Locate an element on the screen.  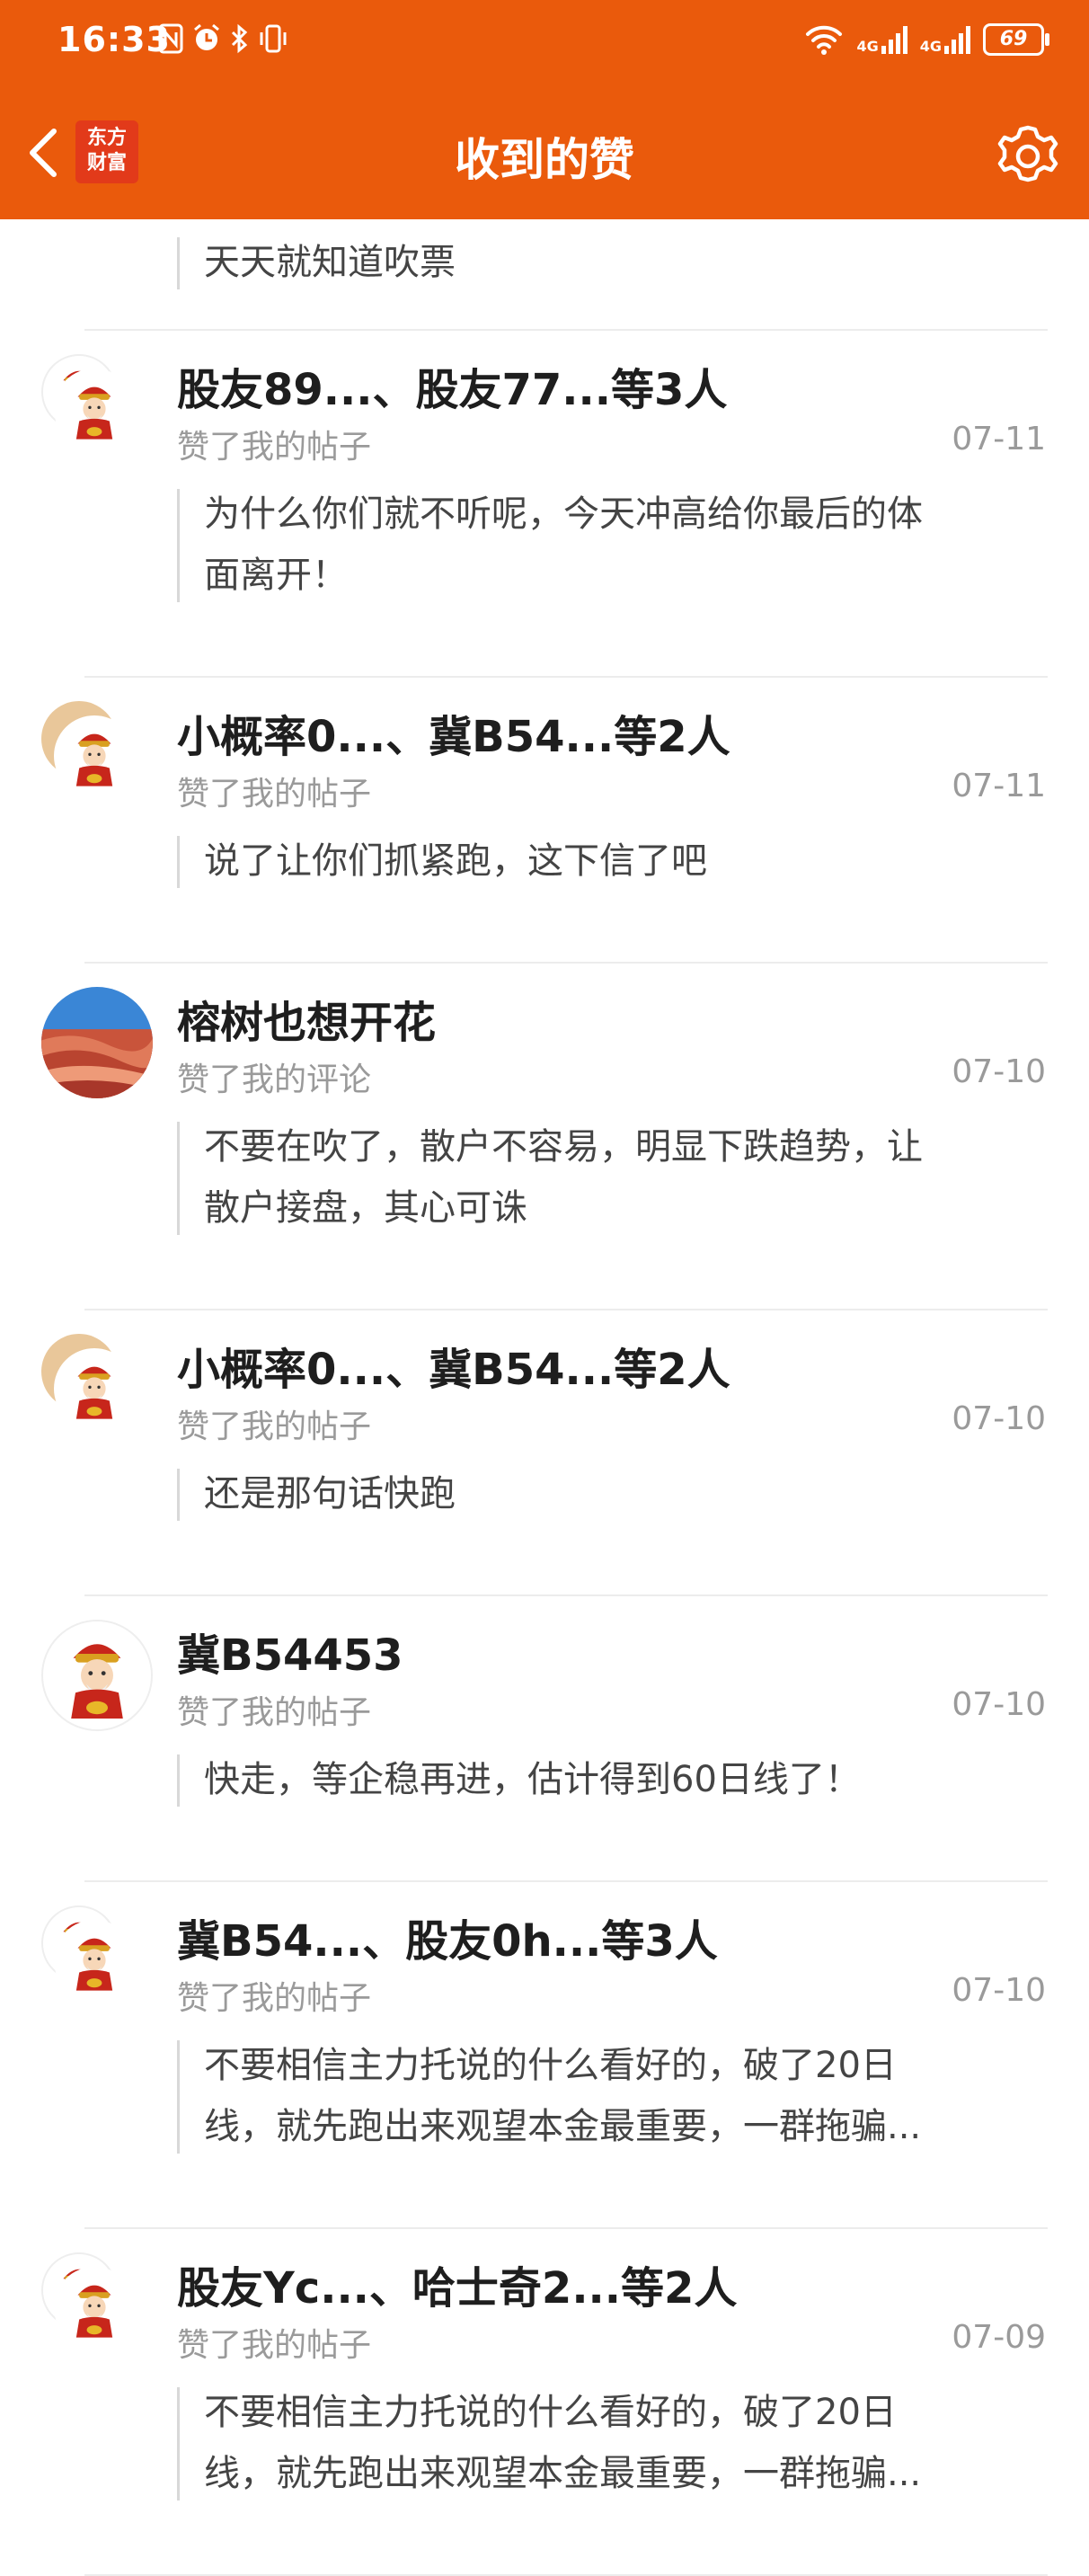
liker-names: 冀B54...、股友0h...等3人 is located at coordinates (447, 1937).